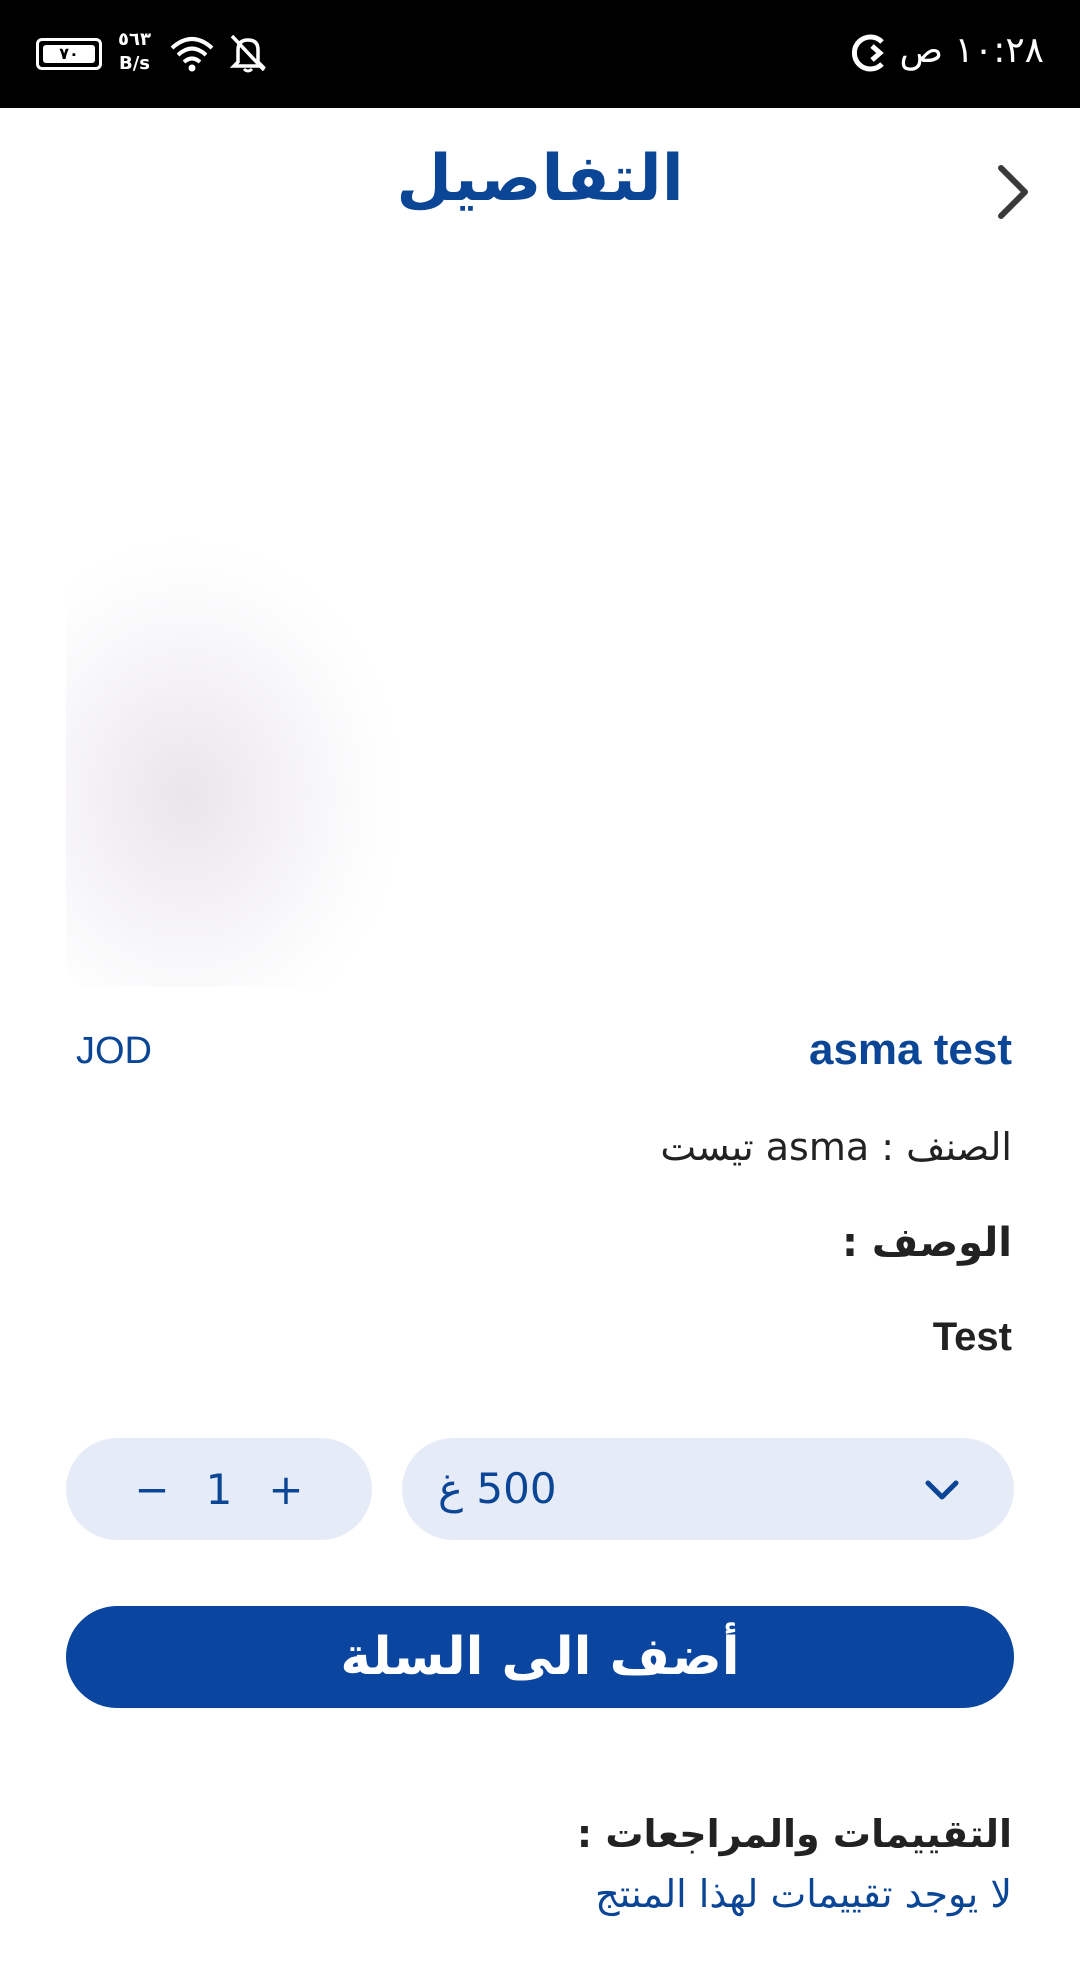 This screenshot has width=1080, height=1987. I want to click on bell-off-icon, so click(248, 53).